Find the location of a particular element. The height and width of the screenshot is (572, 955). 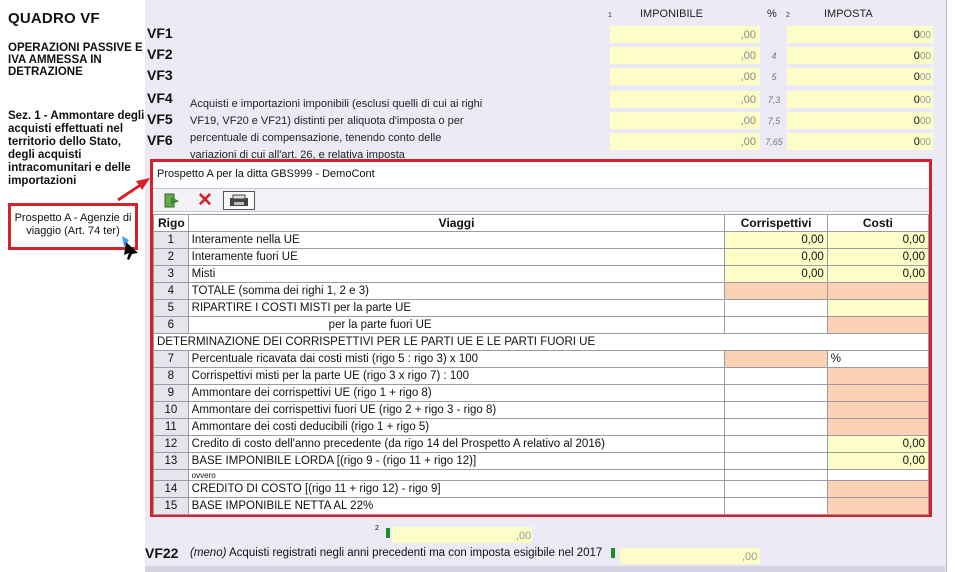

print-button is located at coordinates (239, 200).